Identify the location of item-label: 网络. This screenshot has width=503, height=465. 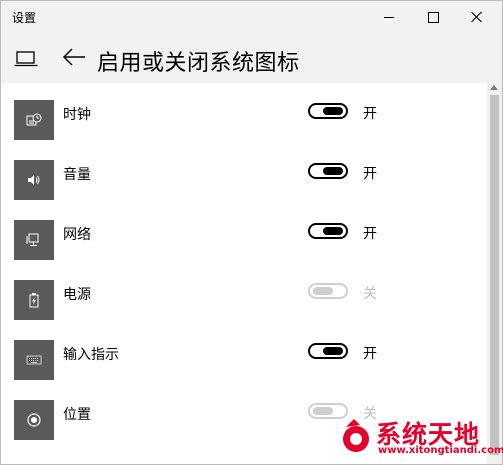
(77, 235).